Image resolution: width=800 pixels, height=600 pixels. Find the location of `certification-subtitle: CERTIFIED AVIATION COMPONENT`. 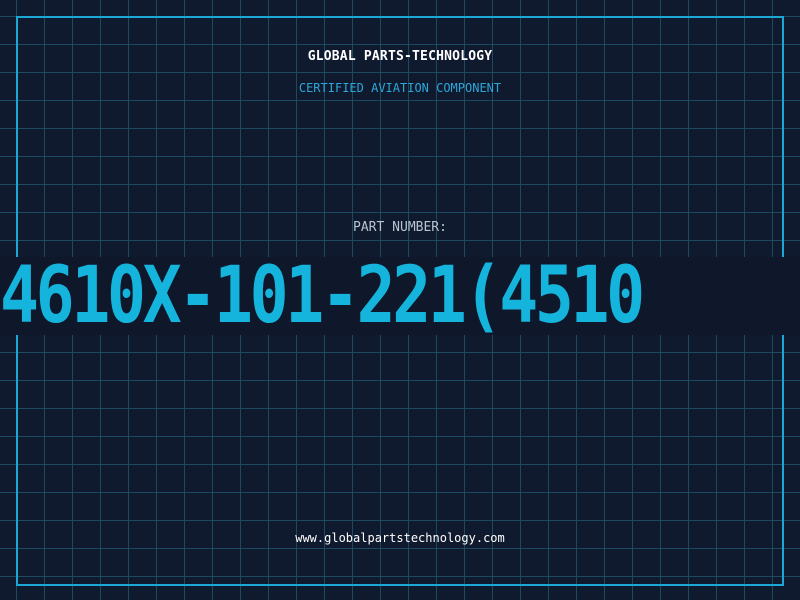

certification-subtitle: CERTIFIED AVIATION COMPONENT is located at coordinates (400, 88).